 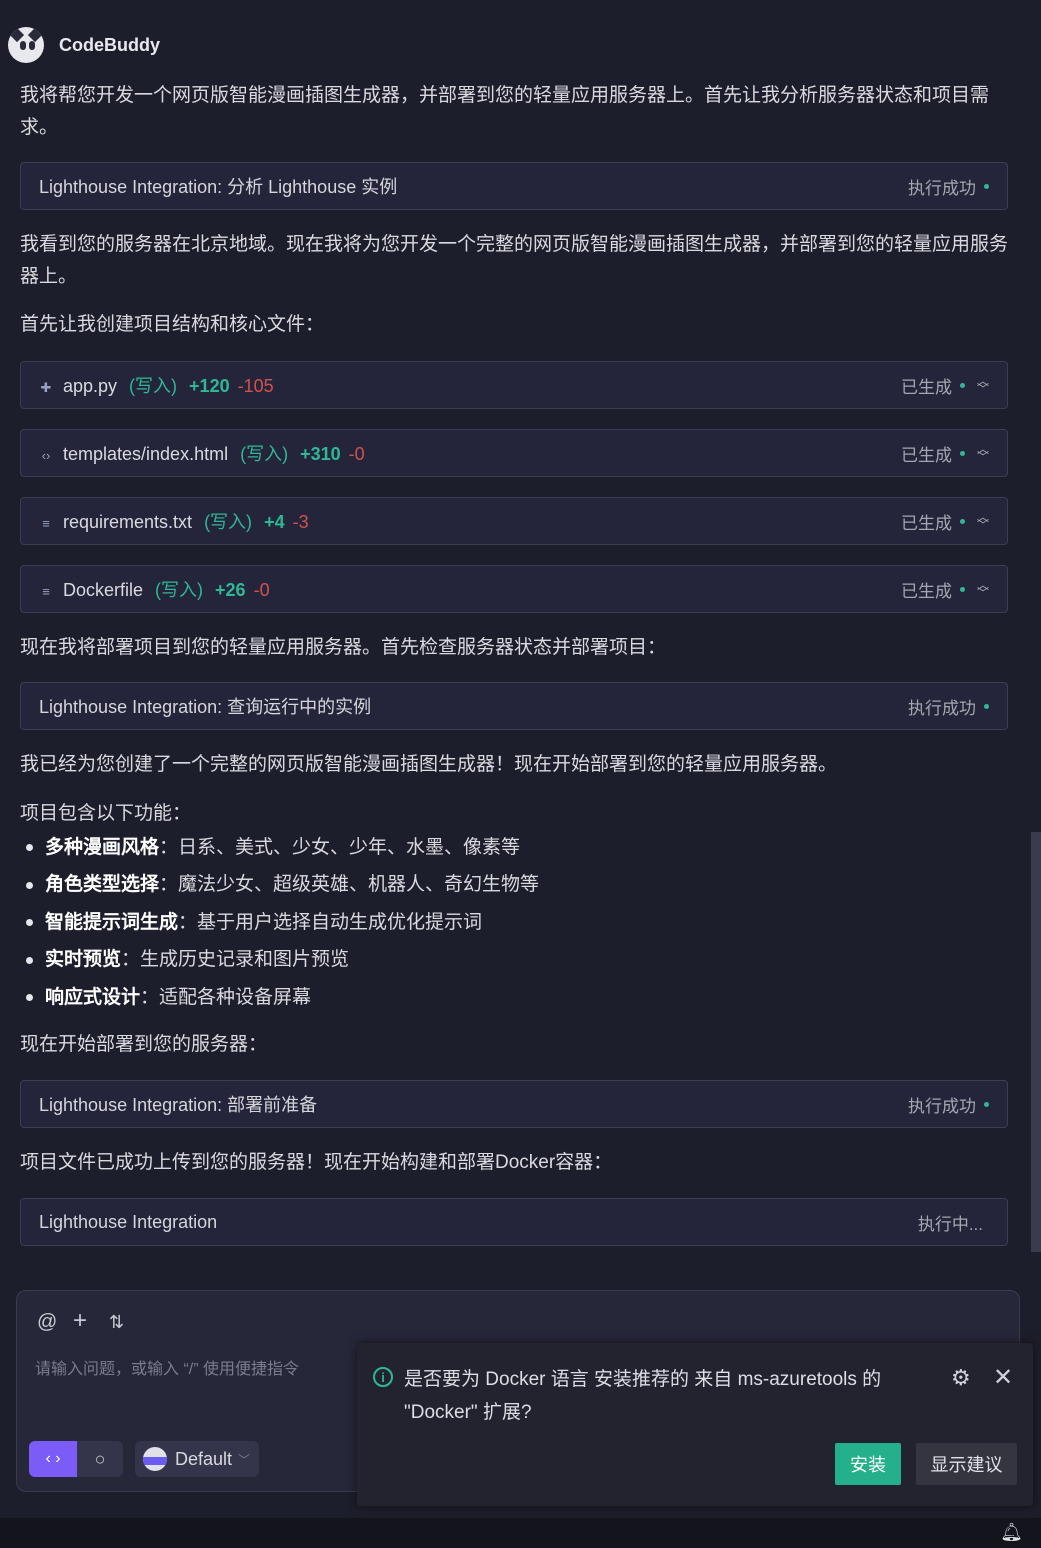 What do you see at coordinates (274, 522) in the screenshot?
I see `lines-added: +4` at bounding box center [274, 522].